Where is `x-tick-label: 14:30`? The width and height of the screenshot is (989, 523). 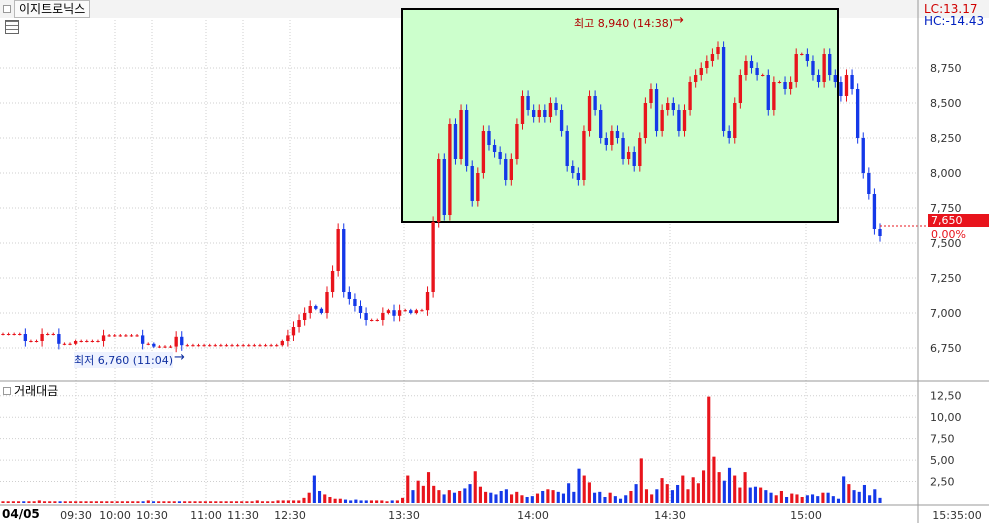
x-tick-label: 14:30 is located at coordinates (670, 515).